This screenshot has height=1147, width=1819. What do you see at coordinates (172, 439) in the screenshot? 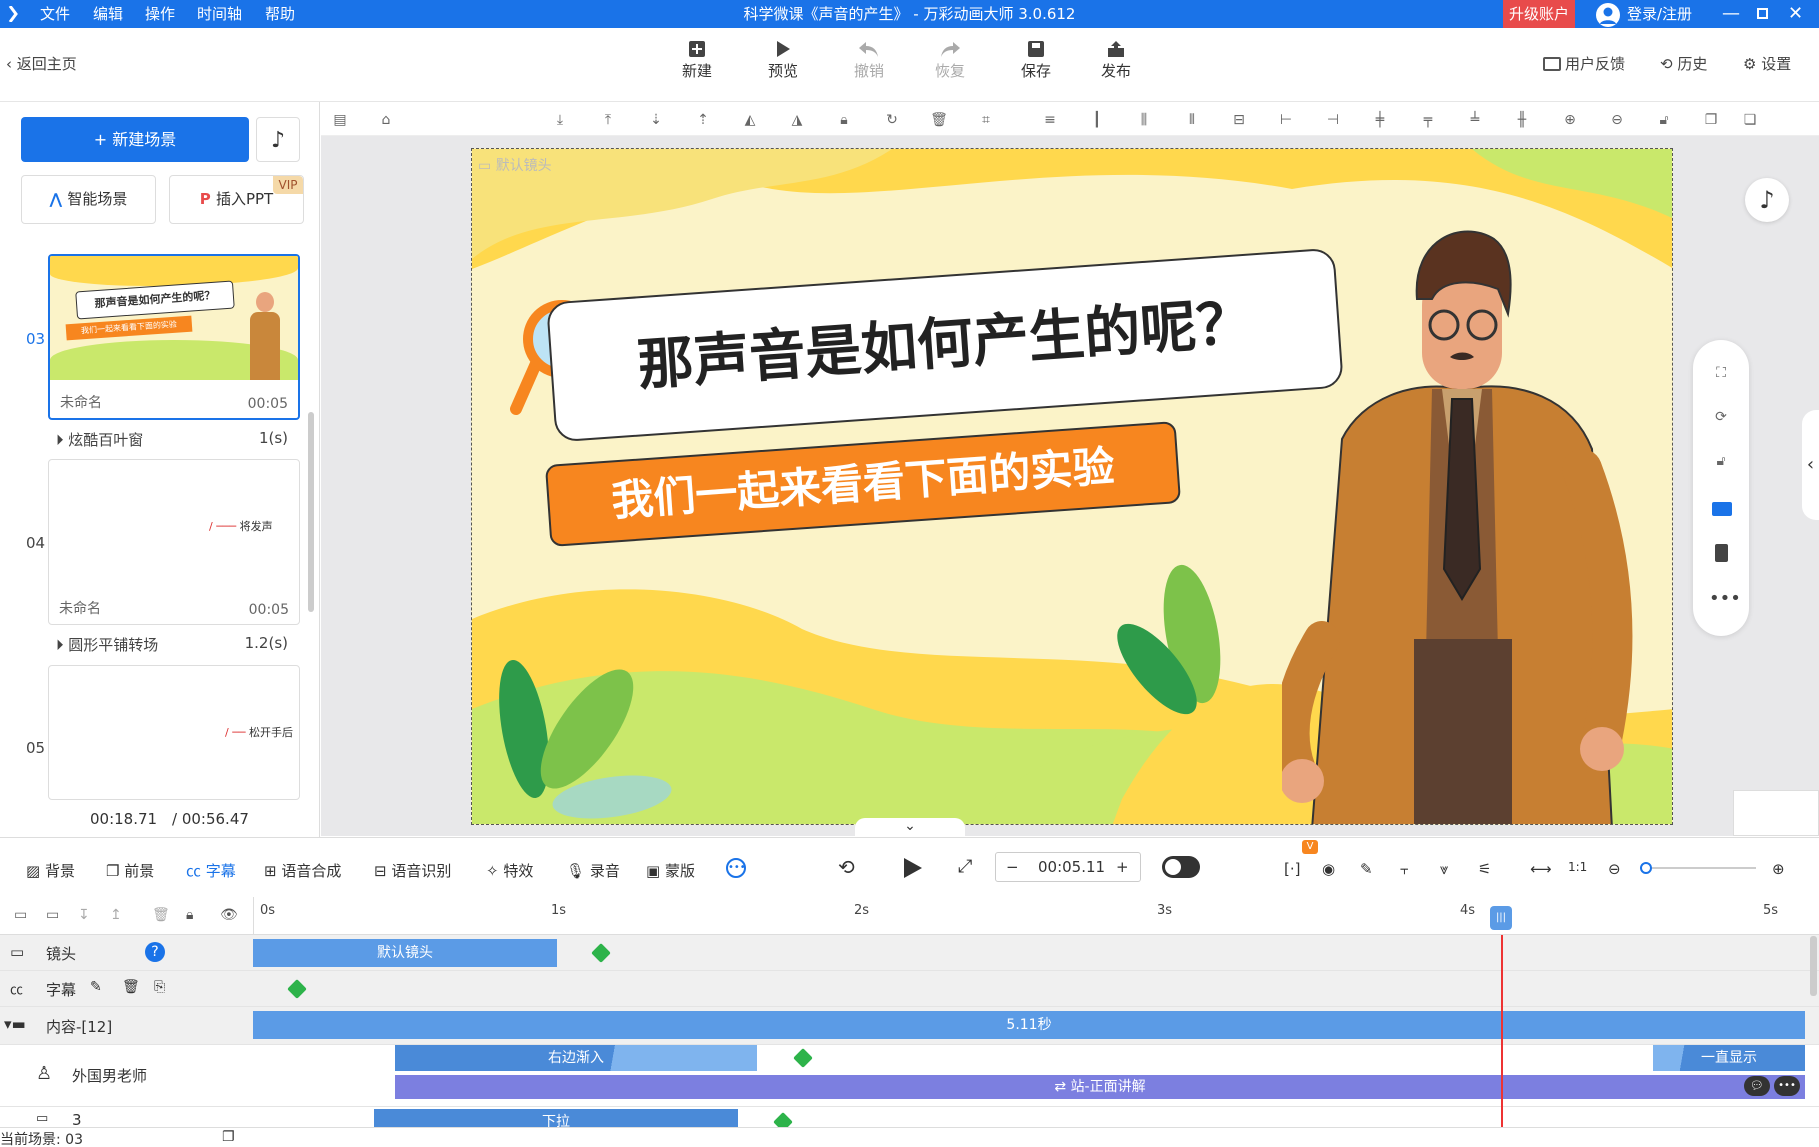
I see `transition-item: ⏵ 炫酷百叶窗 1(s)` at bounding box center [172, 439].